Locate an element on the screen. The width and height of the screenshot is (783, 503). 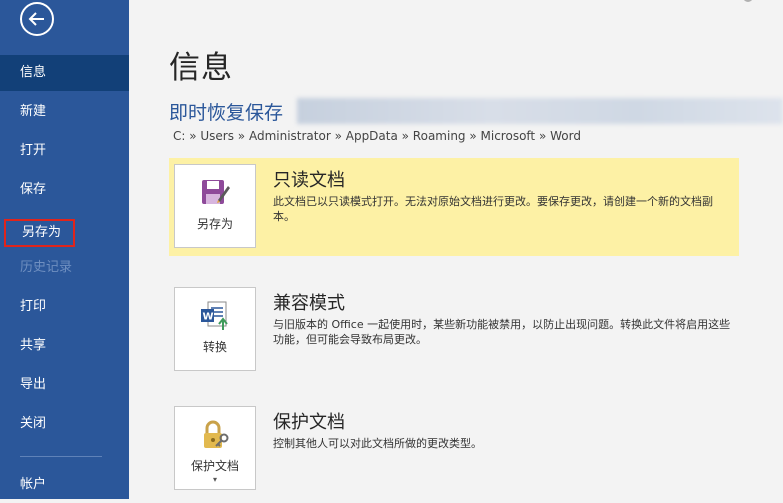
protect-document-card: 保护文档 ▾ 保护文档 控制其他人可以对此文档所做的更改类型。 is located at coordinates (454, 449).